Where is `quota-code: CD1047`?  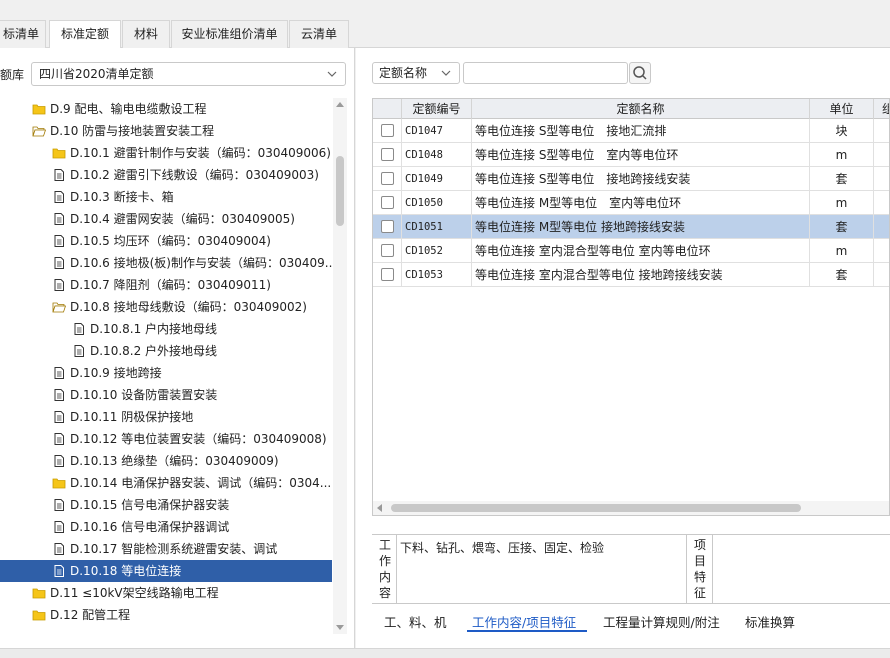 quota-code: CD1047 is located at coordinates (437, 131).